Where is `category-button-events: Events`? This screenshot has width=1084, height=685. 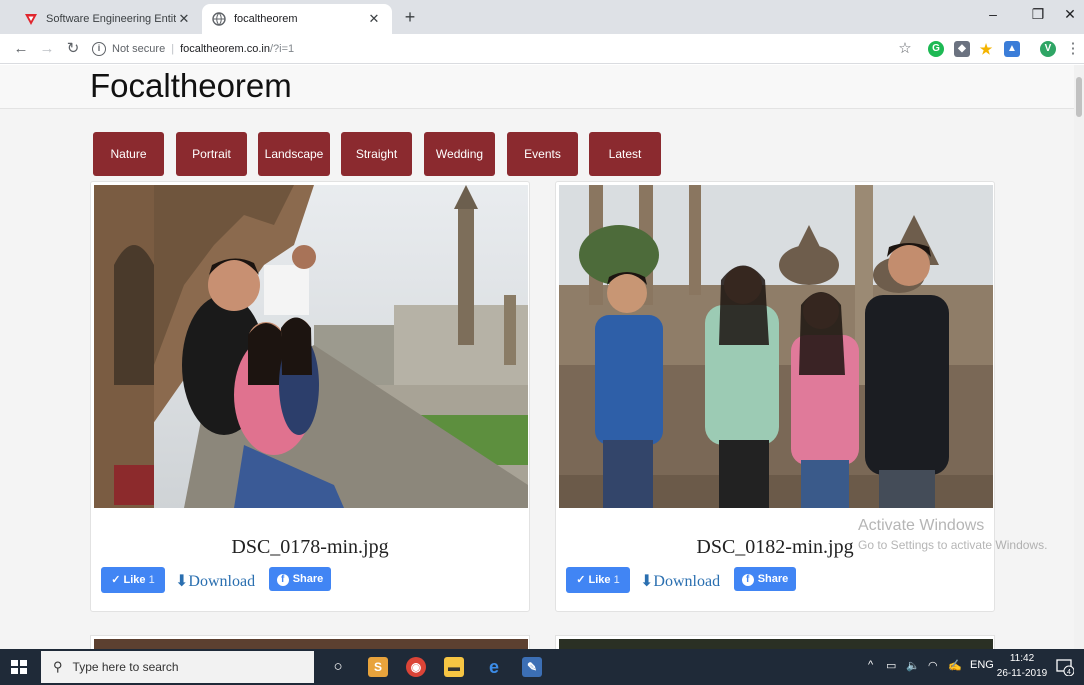 category-button-events: Events is located at coordinates (542, 154).